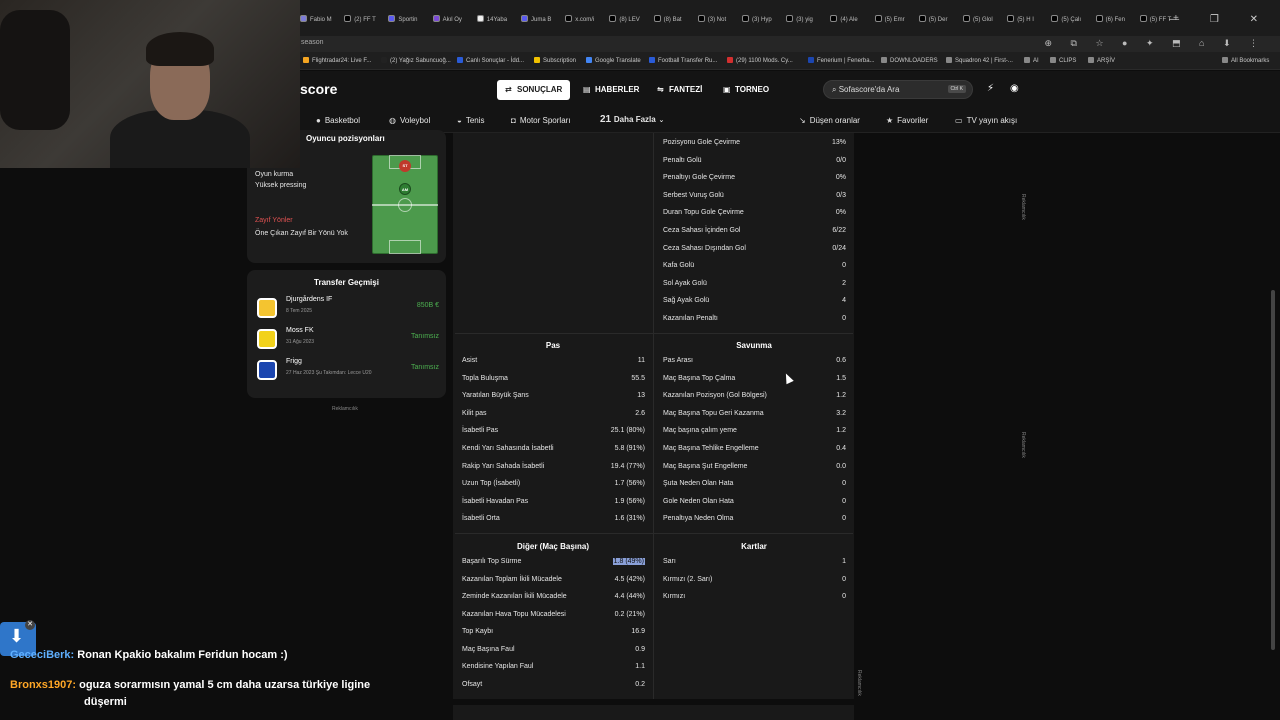  Describe the element at coordinates (405, 189) in the screenshot. I see `position-am: AM` at that location.